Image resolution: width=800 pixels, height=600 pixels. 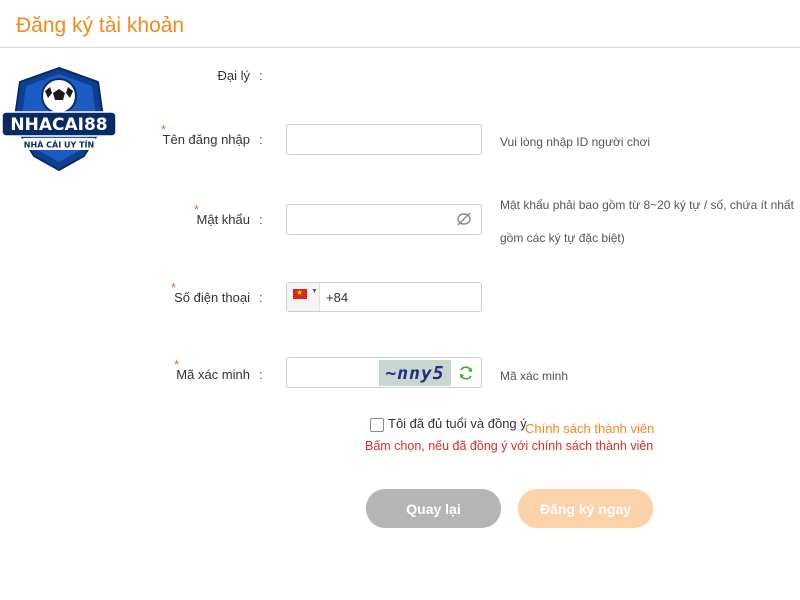 I want to click on captcha-hint: Mã xác minh, so click(x=534, y=376).